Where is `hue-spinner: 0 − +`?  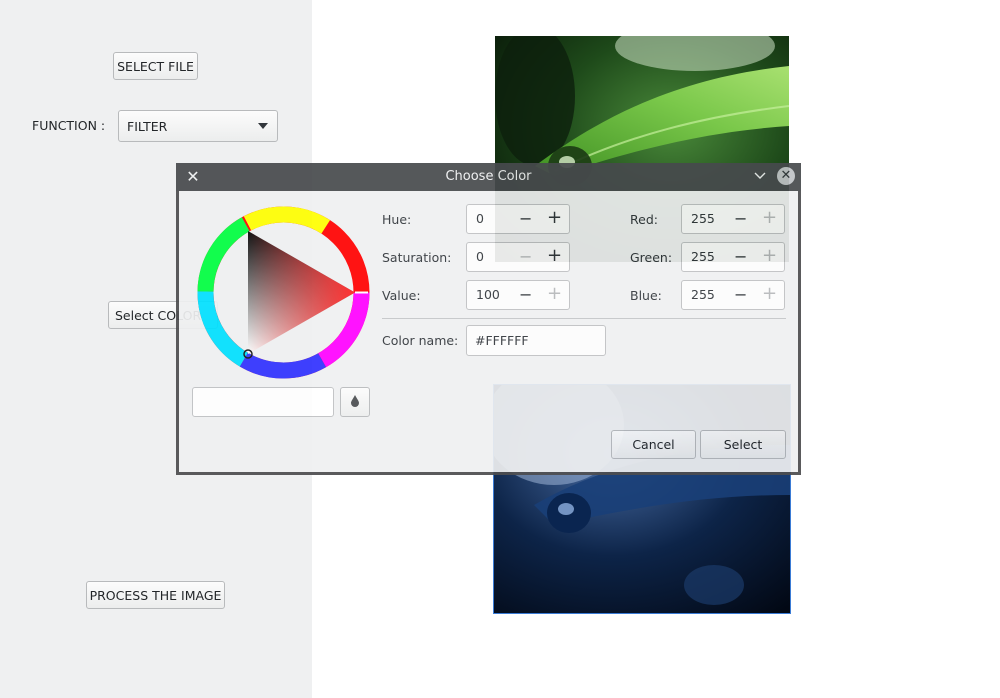
hue-spinner: 0 − + is located at coordinates (518, 219).